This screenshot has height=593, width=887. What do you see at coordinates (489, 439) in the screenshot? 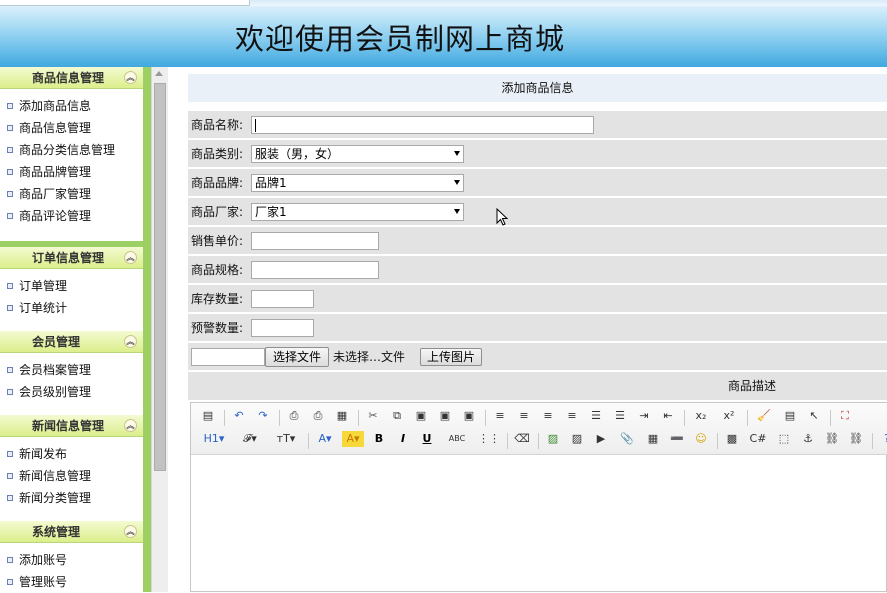
I see `line-height-icon: ⋮⋮` at bounding box center [489, 439].